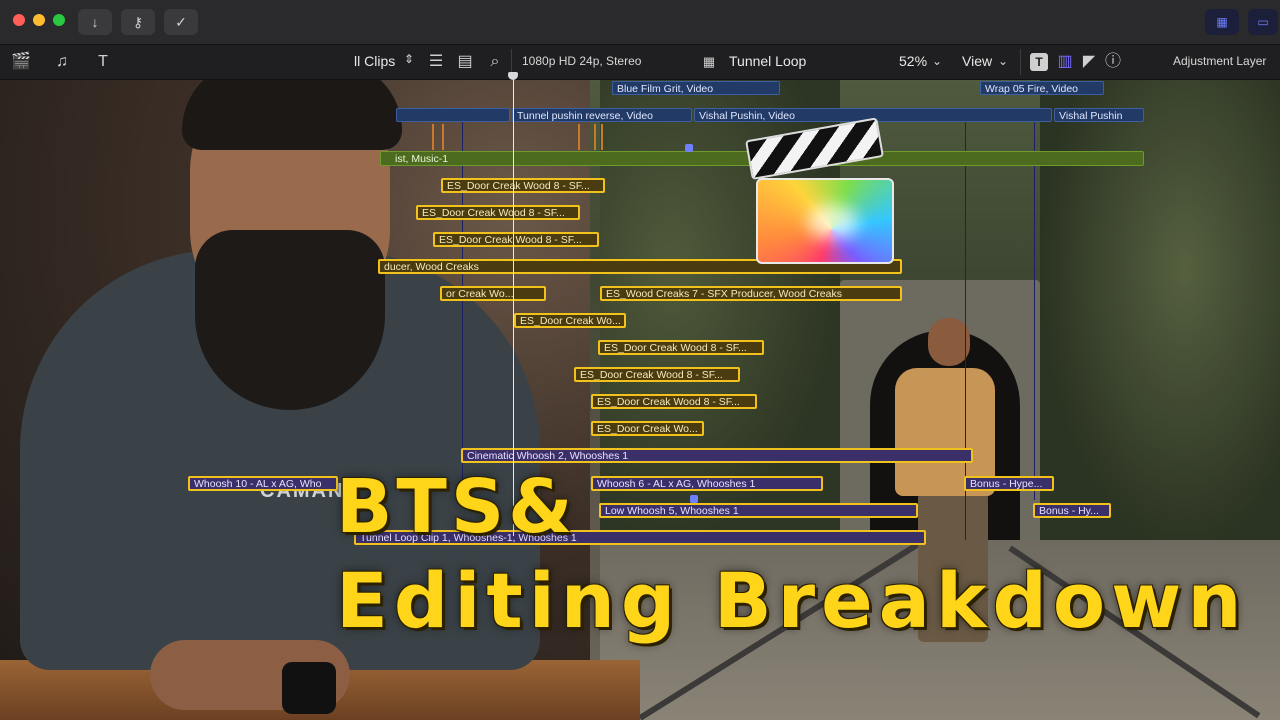  Describe the element at coordinates (696, 88) in the screenshot. I see `video-clip: Blue Film Grit, Video` at that location.